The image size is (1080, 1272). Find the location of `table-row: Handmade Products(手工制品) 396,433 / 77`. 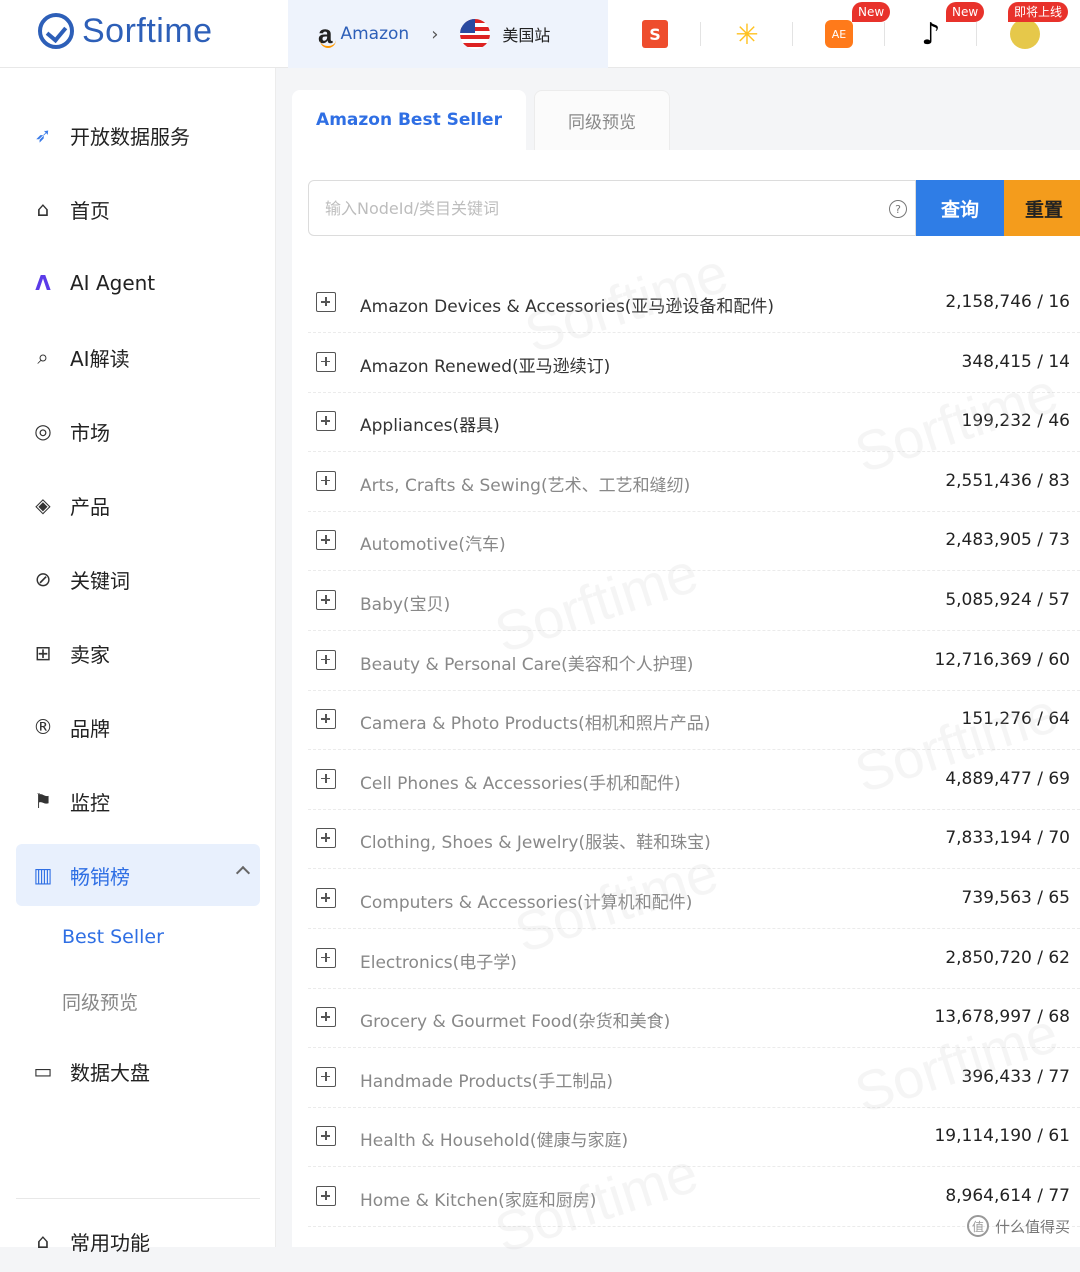

table-row: Handmade Products(手工制品) 396,433 / 77 is located at coordinates (694, 1078).